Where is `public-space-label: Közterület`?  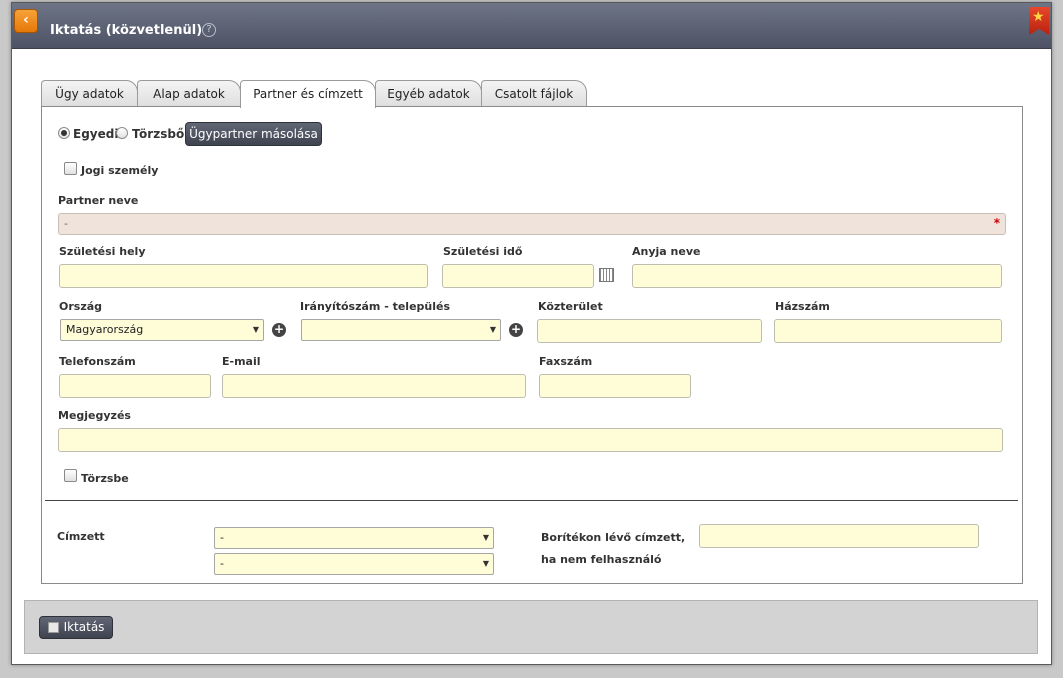
public-space-label: Közterület is located at coordinates (570, 306).